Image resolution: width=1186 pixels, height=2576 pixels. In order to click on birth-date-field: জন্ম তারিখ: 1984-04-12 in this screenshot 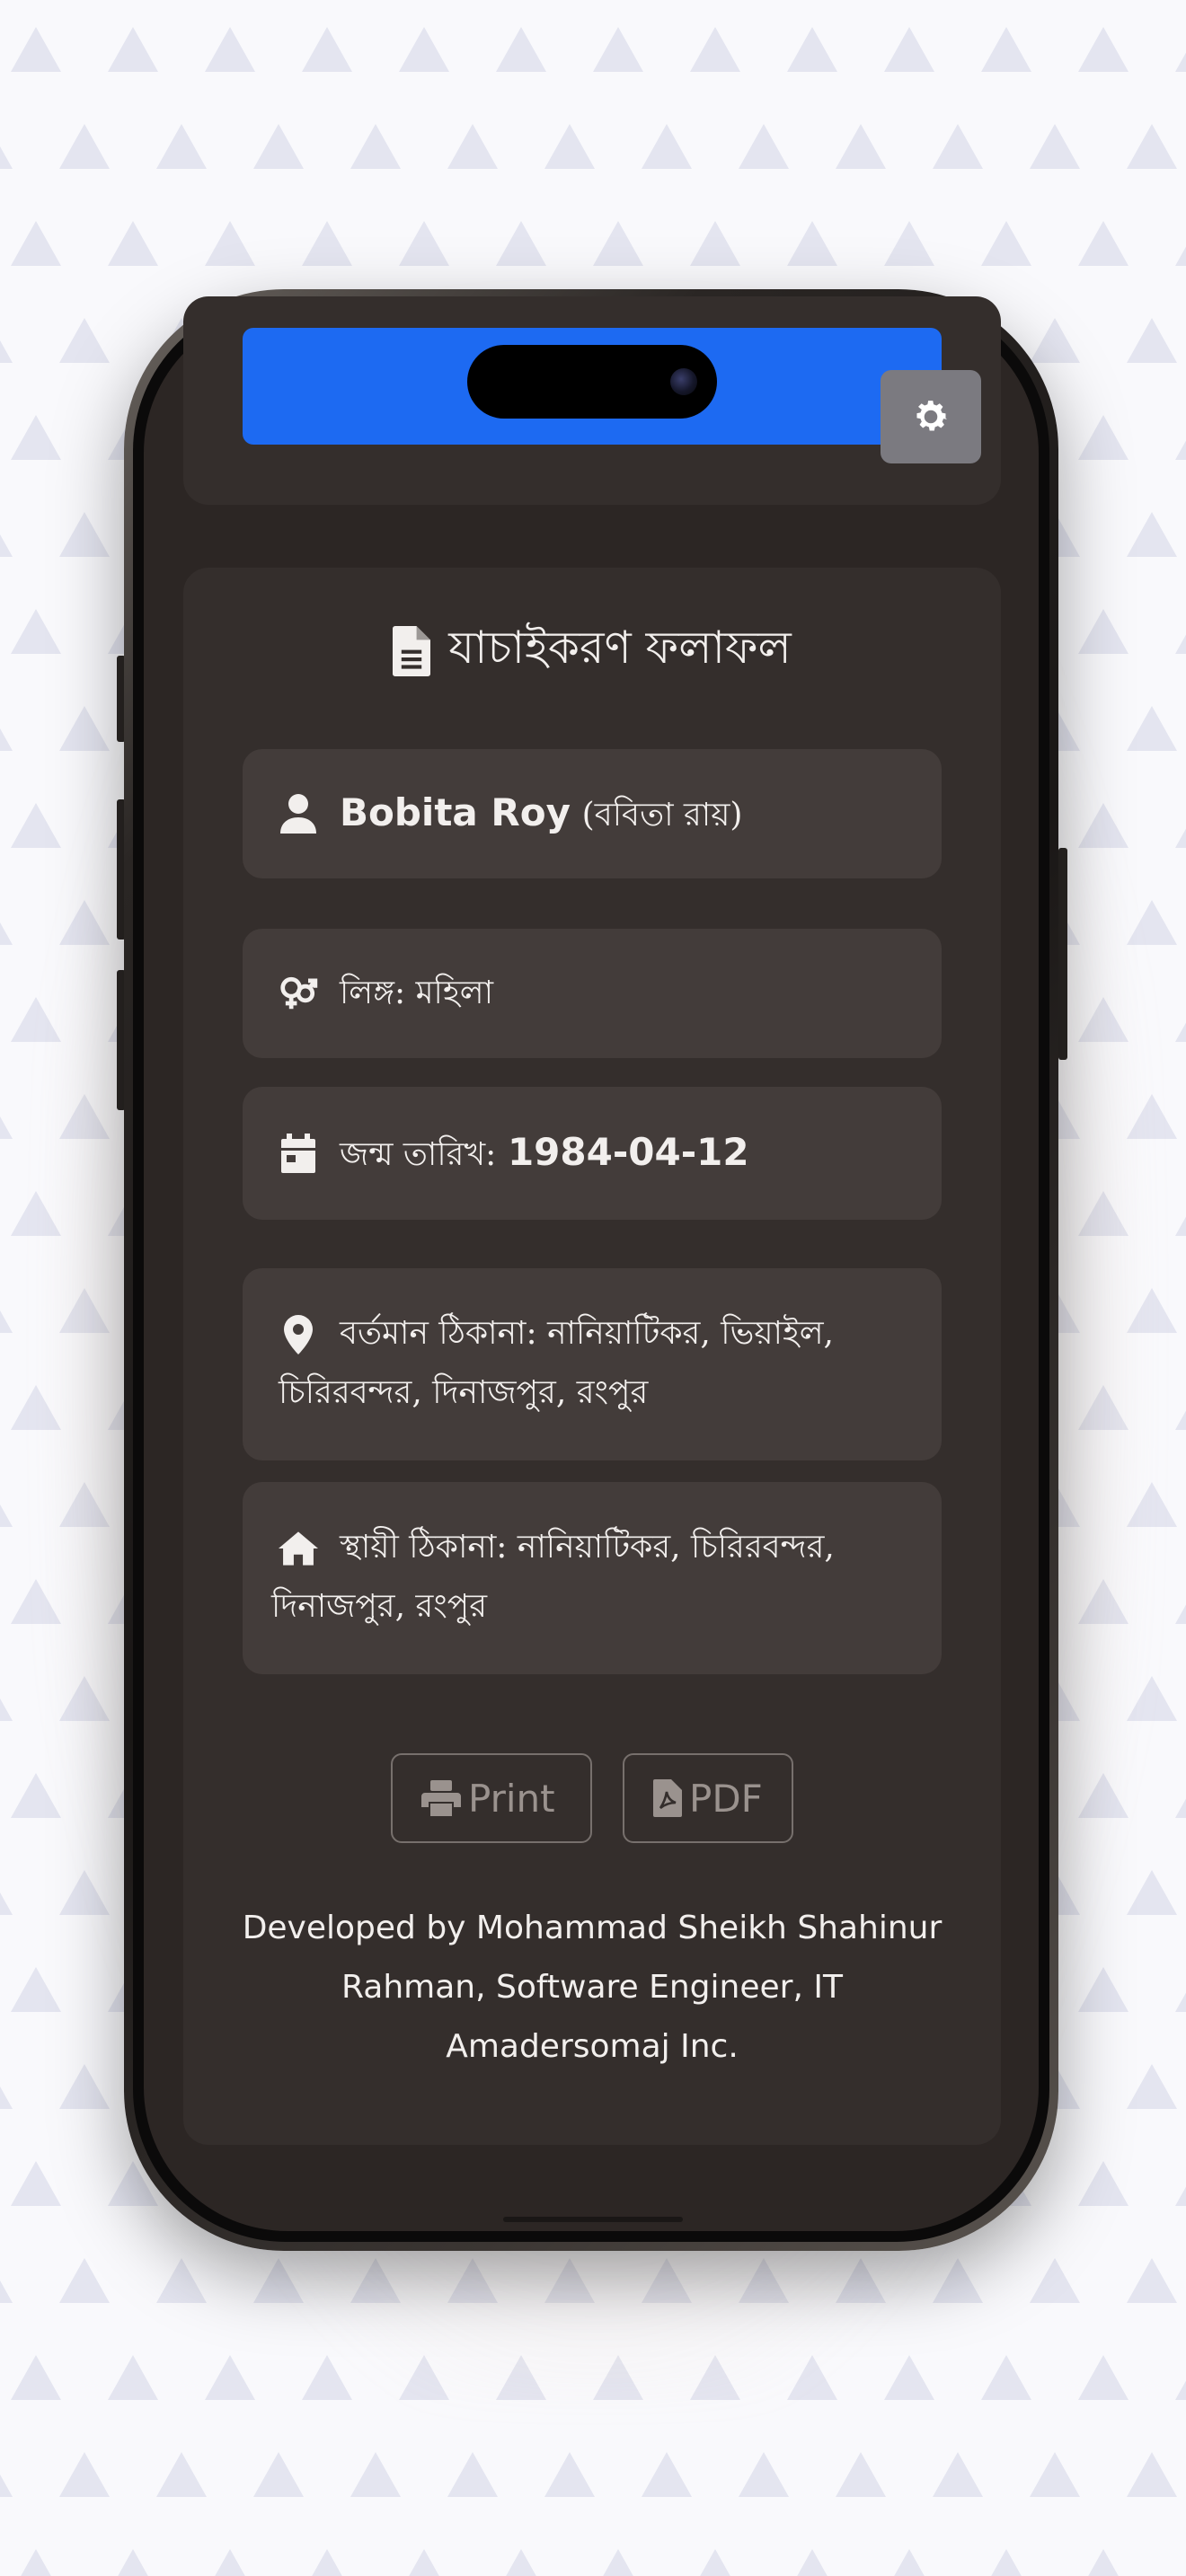, I will do `click(592, 1153)`.